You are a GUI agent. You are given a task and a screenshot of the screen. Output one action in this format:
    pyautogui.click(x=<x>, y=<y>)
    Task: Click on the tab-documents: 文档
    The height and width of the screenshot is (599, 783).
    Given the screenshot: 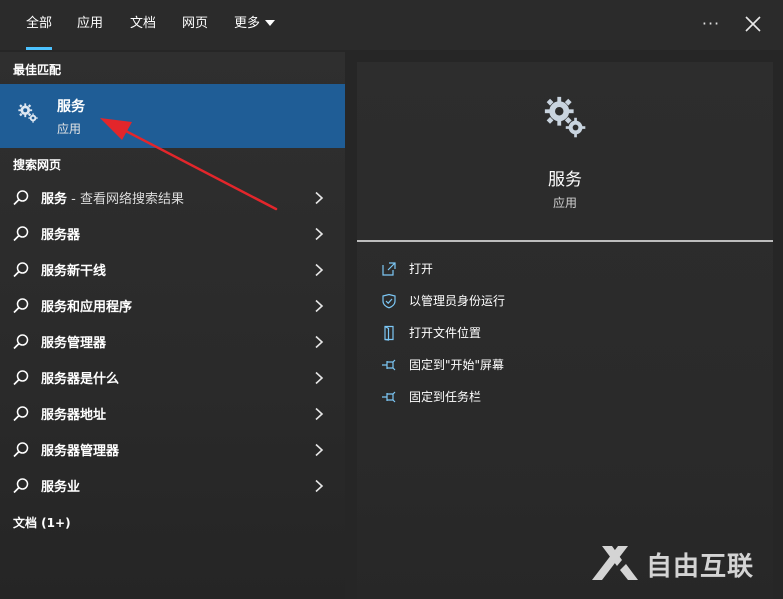 What is the action you would take?
    pyautogui.click(x=143, y=25)
    